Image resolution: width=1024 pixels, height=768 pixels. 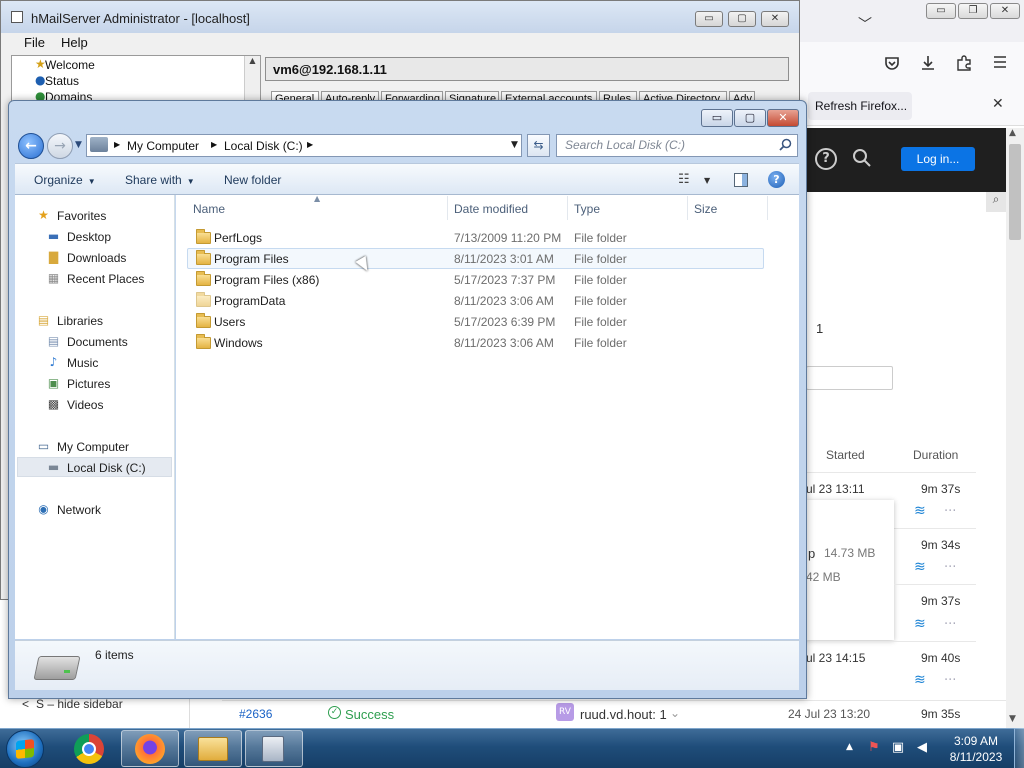 What do you see at coordinates (31, 146) in the screenshot?
I see `back-button: ←` at bounding box center [31, 146].